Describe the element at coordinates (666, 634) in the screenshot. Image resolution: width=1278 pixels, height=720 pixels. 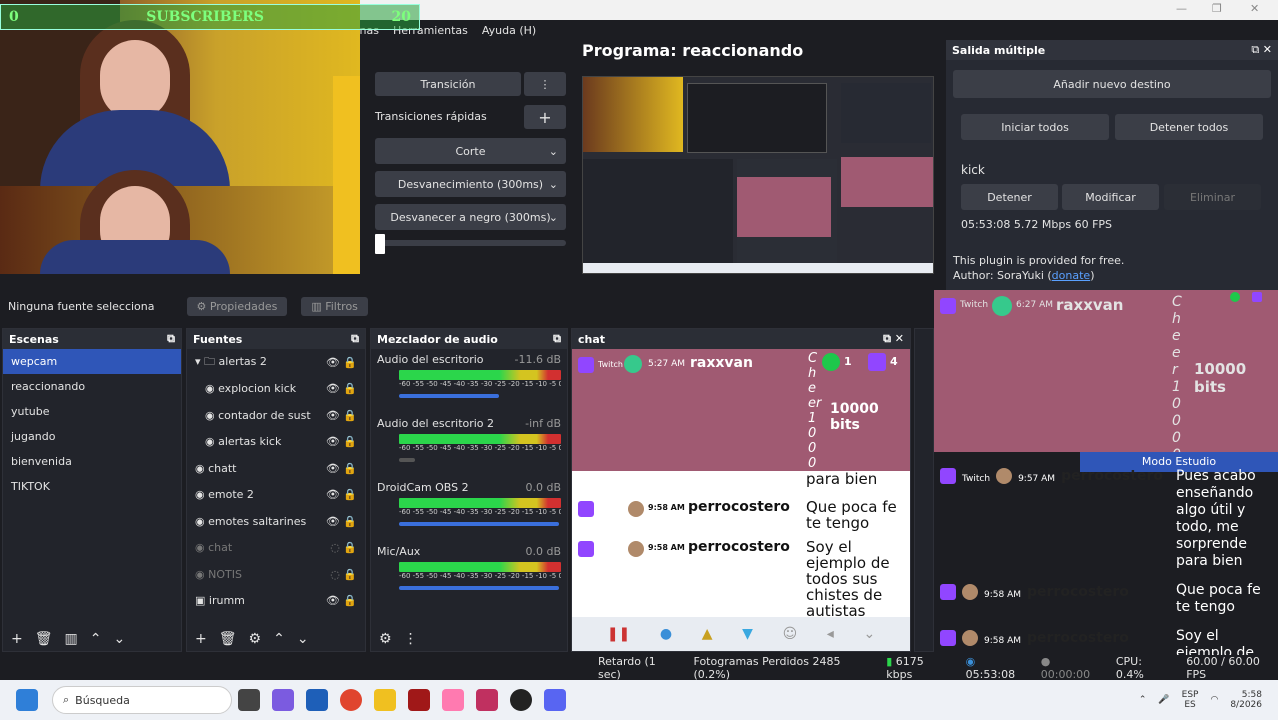
I see `chat-bubble-icon: ●` at that location.